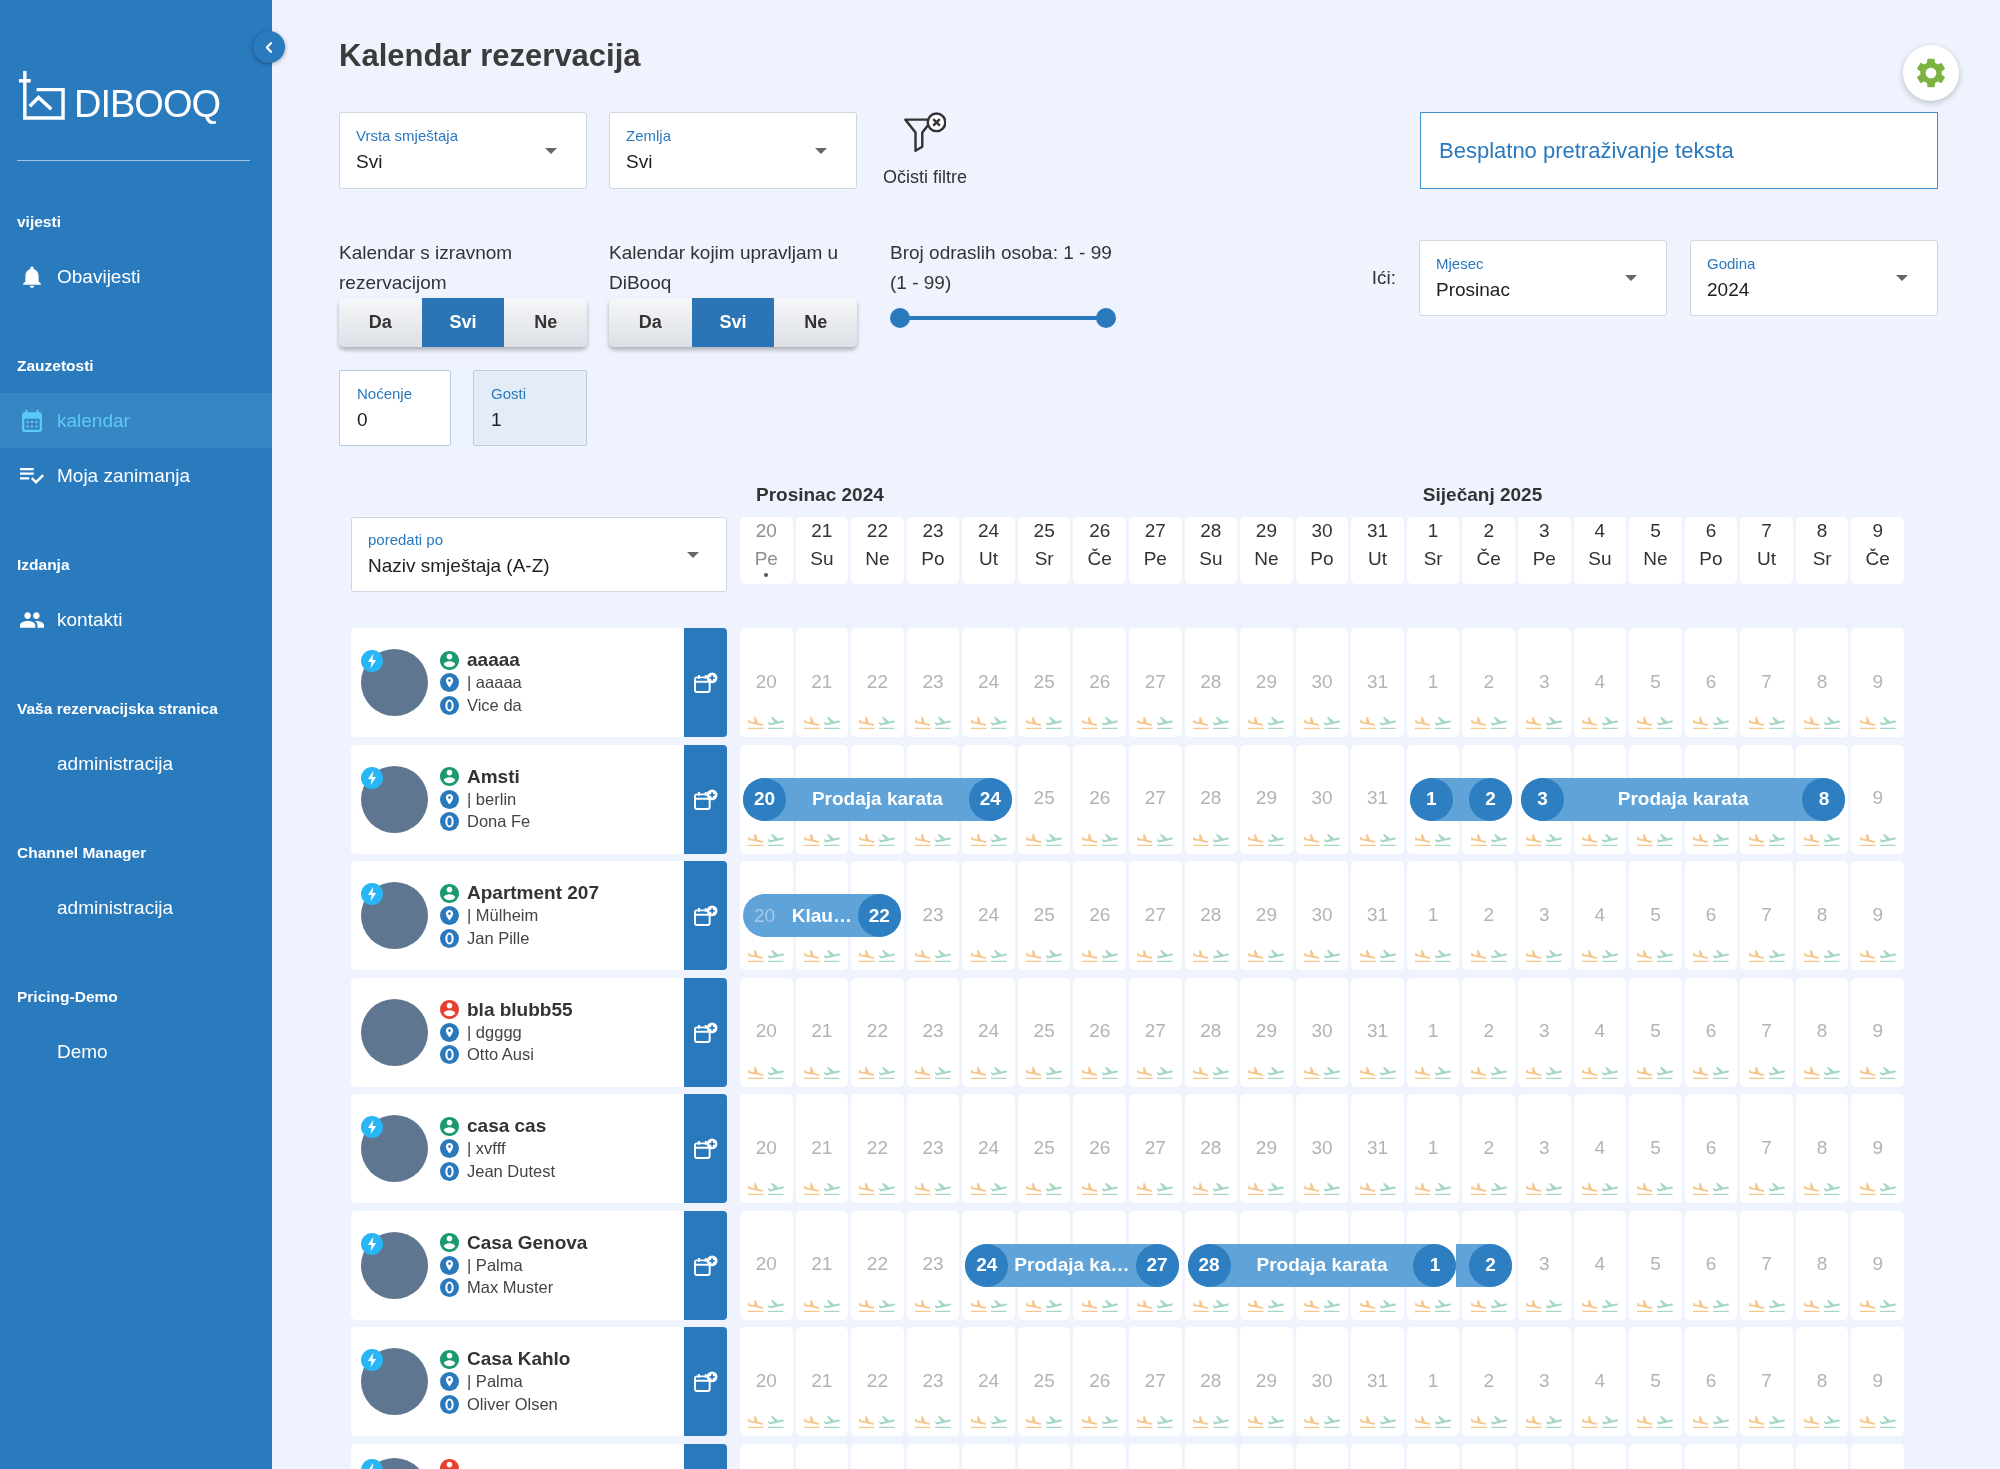 The image size is (2000, 1469). I want to click on day-number: 22, so click(877, 531).